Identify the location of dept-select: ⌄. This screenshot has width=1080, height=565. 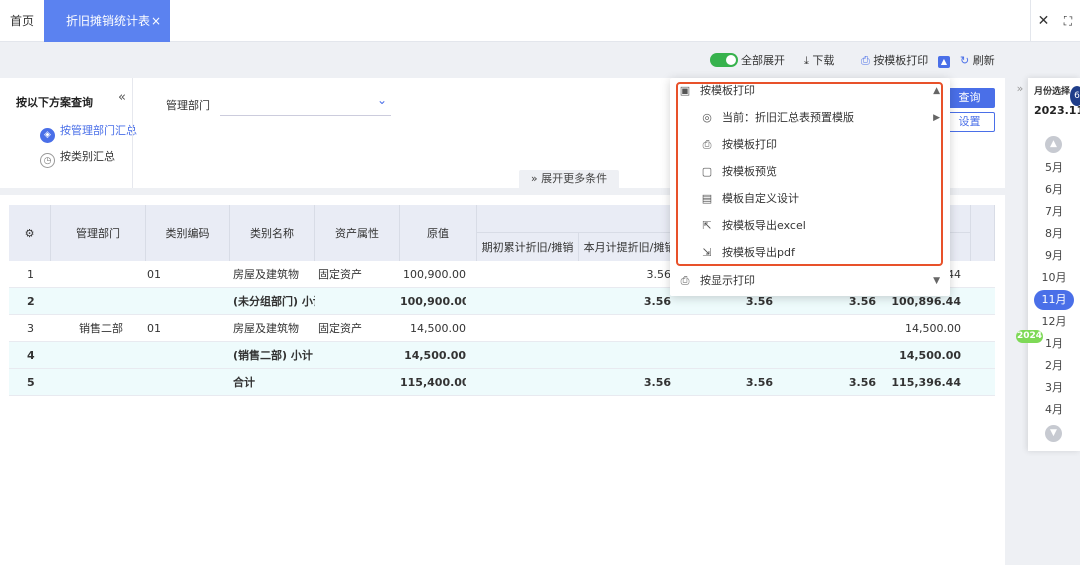
(305, 103).